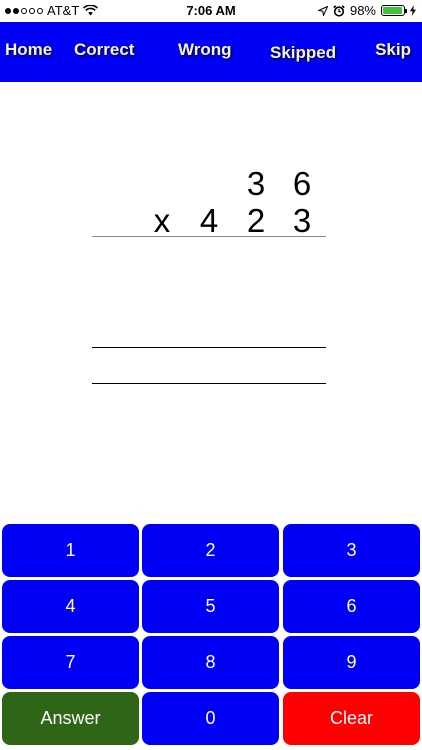 This screenshot has width=422, height=750. I want to click on skip-button: Skip, so click(393, 50).